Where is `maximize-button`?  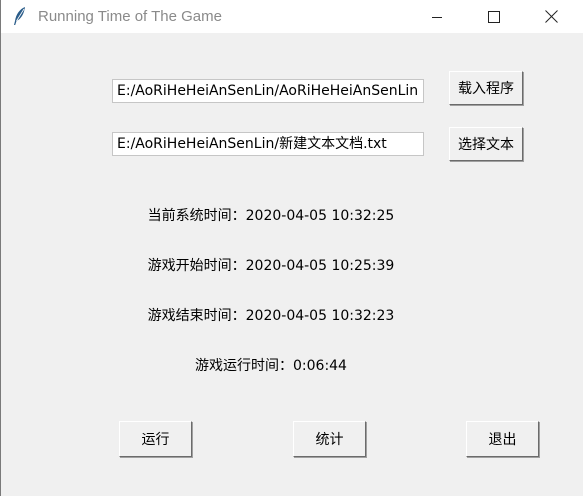 maximize-button is located at coordinates (494, 16).